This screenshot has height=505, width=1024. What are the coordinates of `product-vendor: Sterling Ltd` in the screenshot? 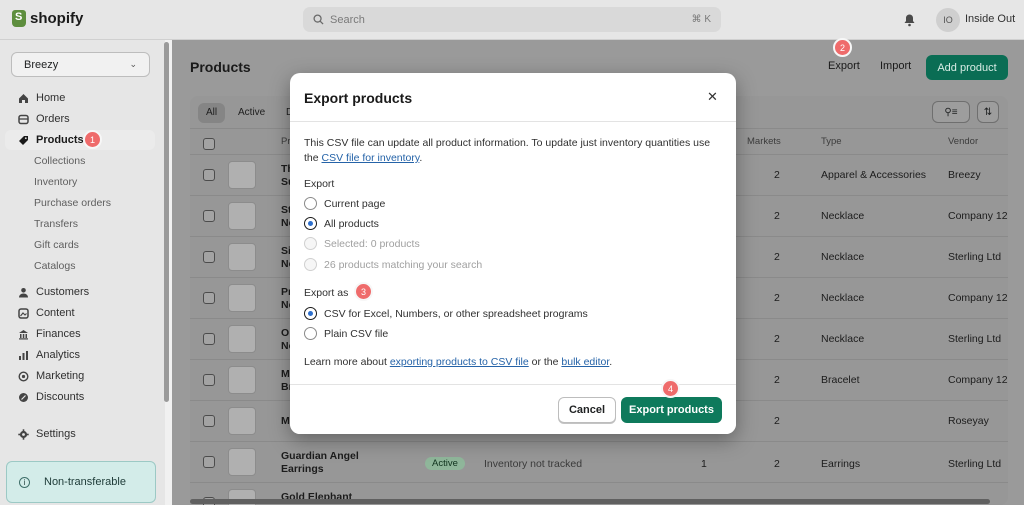 It's located at (975, 339).